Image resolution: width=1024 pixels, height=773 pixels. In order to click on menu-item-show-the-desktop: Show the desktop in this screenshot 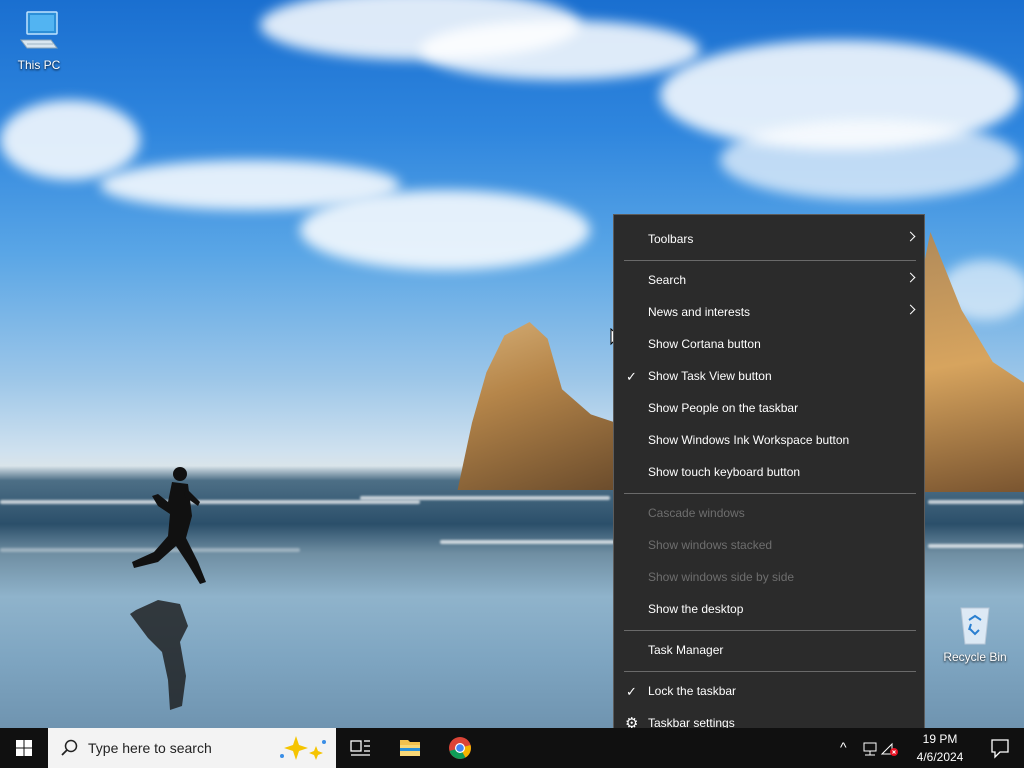, I will do `click(769, 609)`.